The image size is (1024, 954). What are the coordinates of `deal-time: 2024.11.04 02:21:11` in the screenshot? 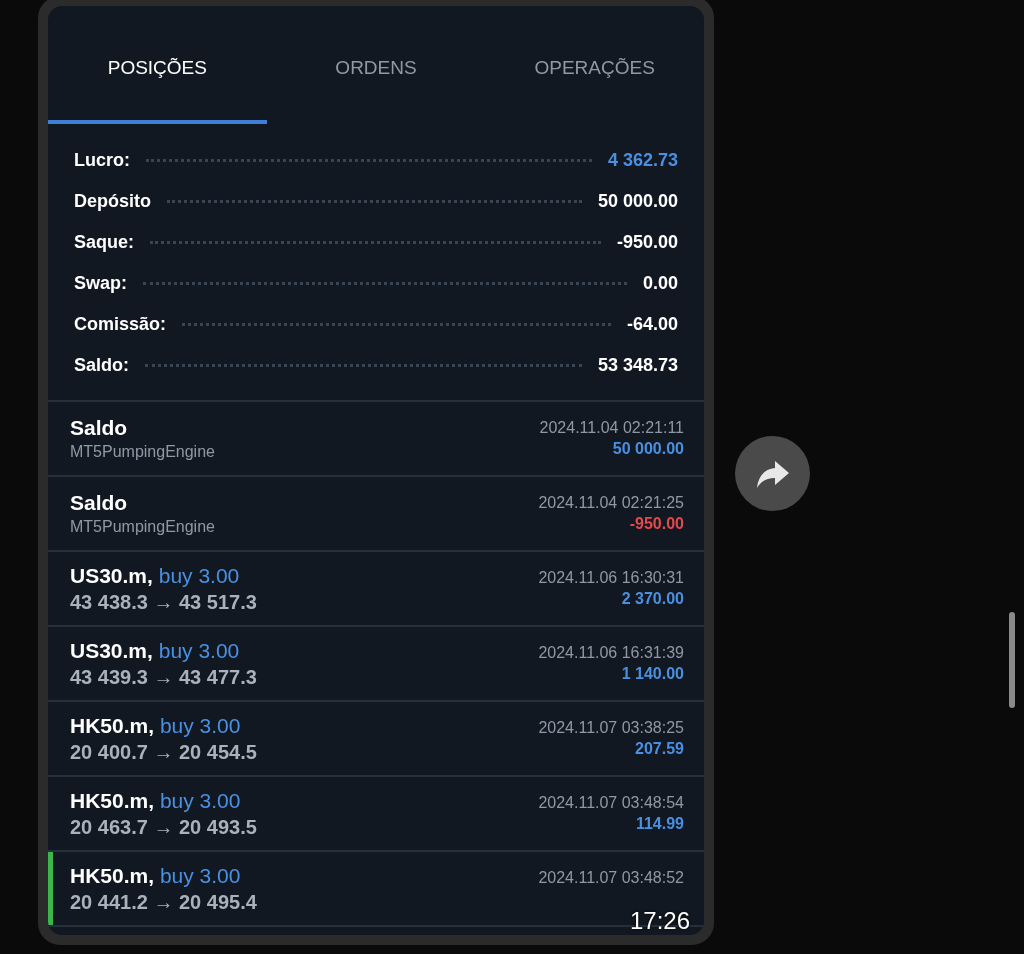 It's located at (611, 427).